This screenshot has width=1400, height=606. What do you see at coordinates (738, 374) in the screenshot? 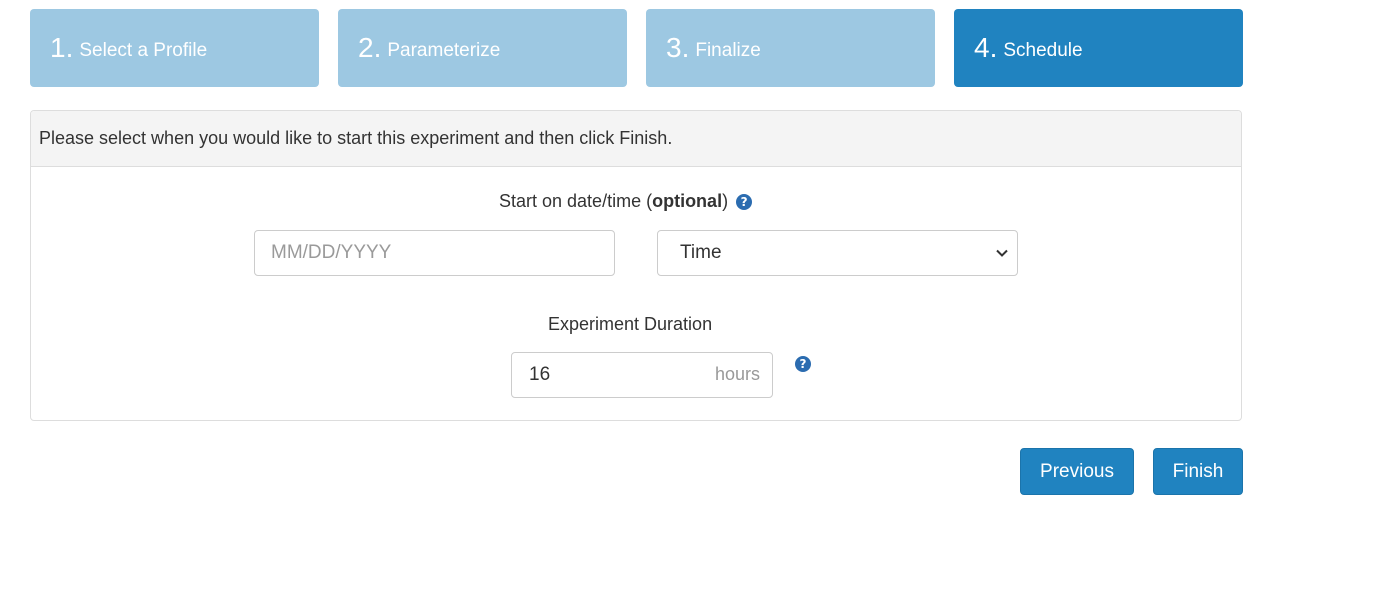
I see `duration-unit-addon: hours` at bounding box center [738, 374].